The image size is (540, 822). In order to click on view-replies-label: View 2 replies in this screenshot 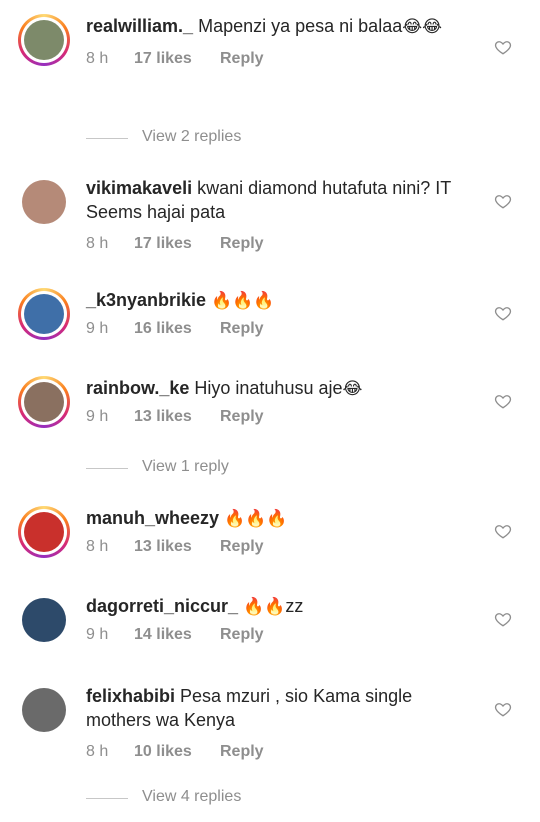, I will do `click(191, 137)`.